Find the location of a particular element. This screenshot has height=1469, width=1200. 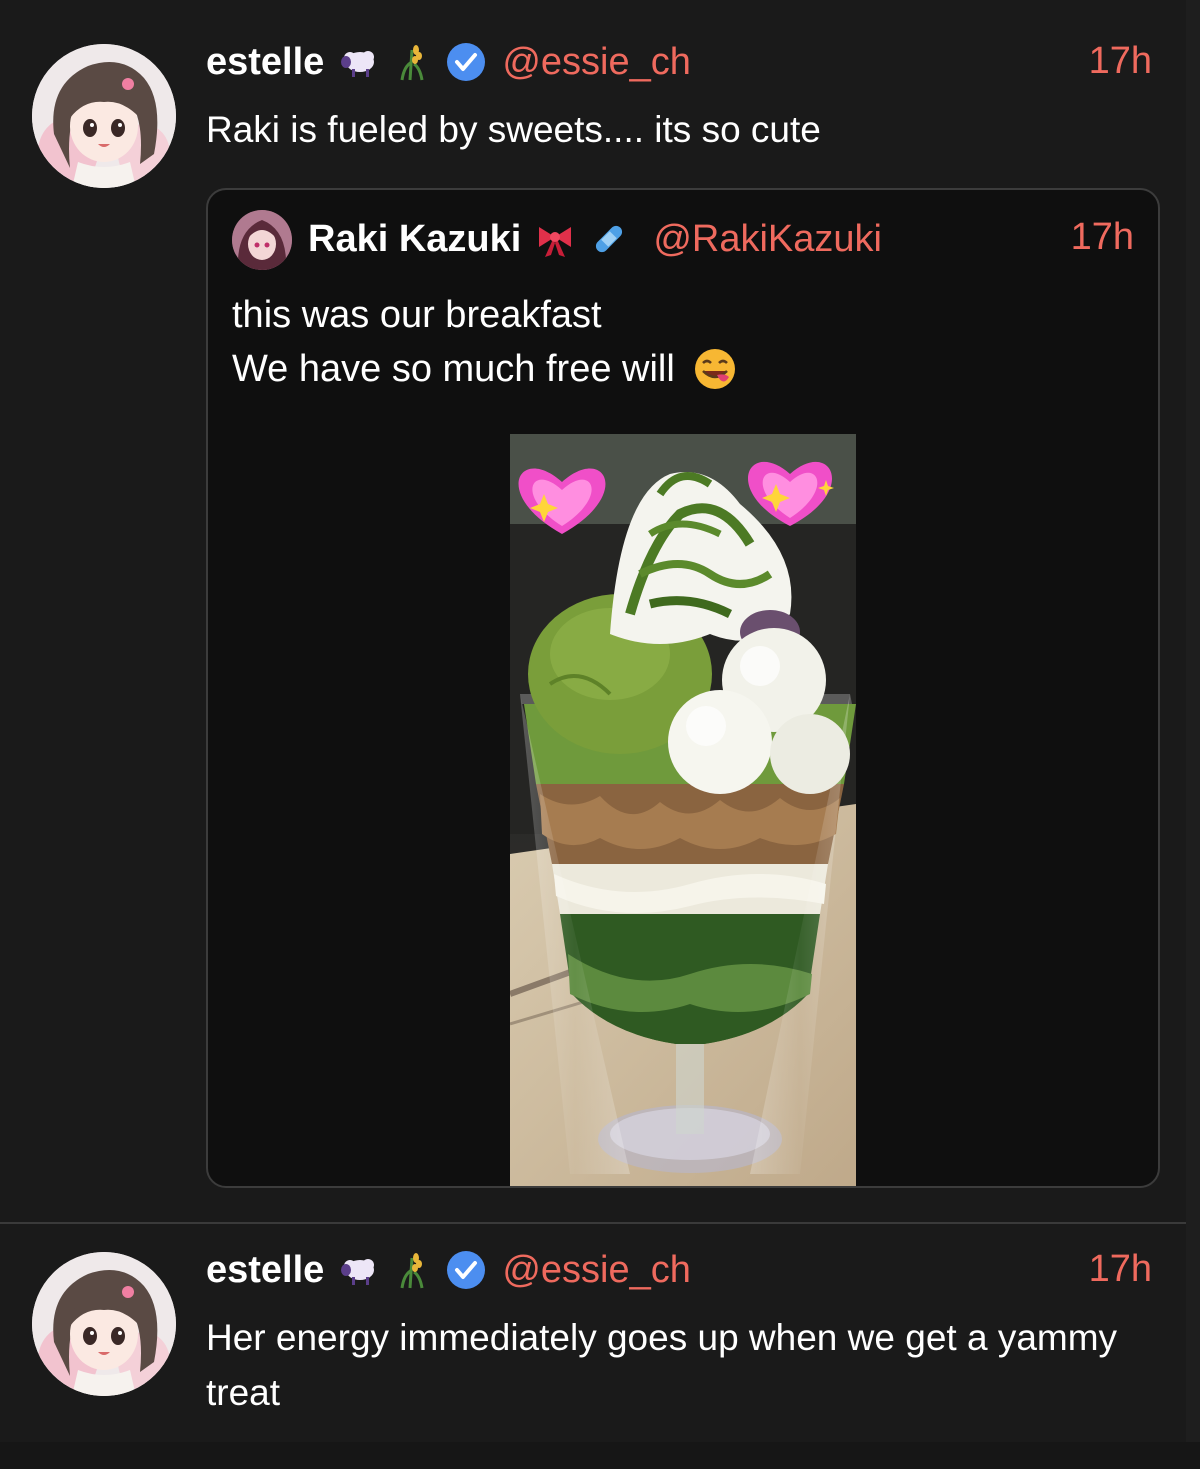

quoted-text-line: We have so much free will is located at coordinates (682, 369).